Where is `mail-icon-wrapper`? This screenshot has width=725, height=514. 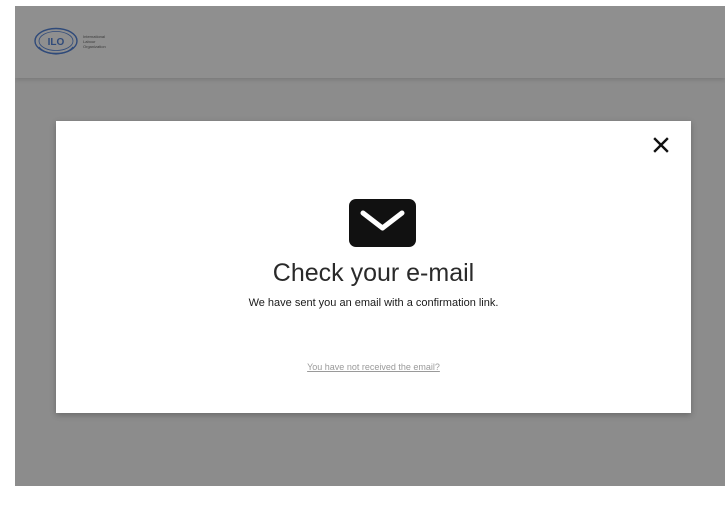
mail-icon-wrapper is located at coordinates (382, 223).